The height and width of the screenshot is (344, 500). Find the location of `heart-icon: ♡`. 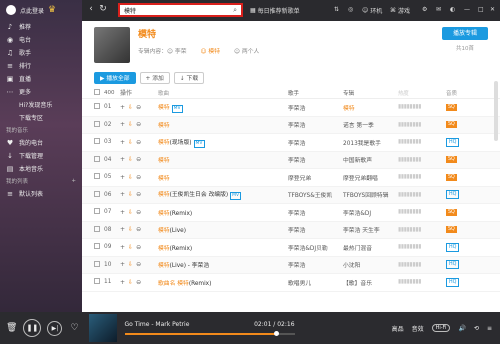

heart-icon: ♡ is located at coordinates (74, 328).